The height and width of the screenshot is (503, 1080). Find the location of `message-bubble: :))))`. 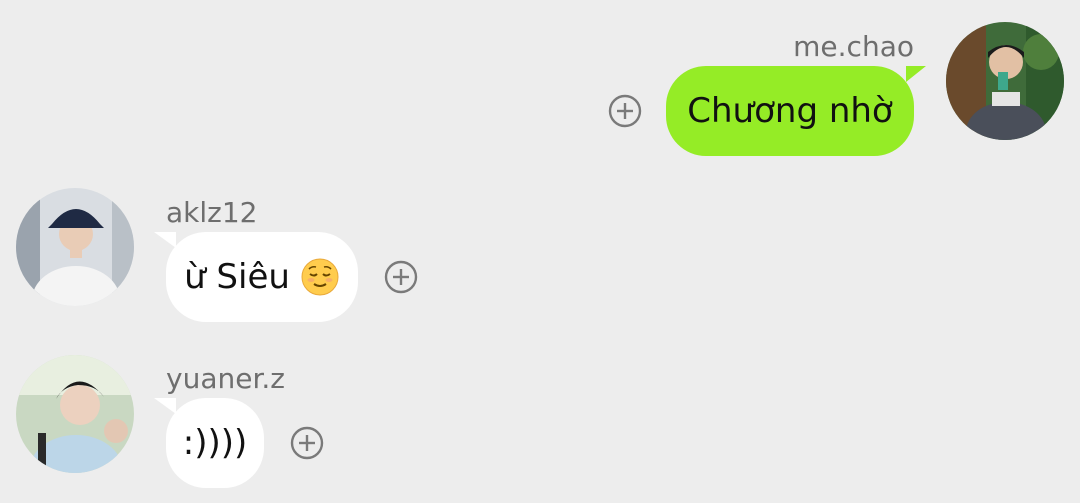

message-bubble: :)))) is located at coordinates (215, 443).